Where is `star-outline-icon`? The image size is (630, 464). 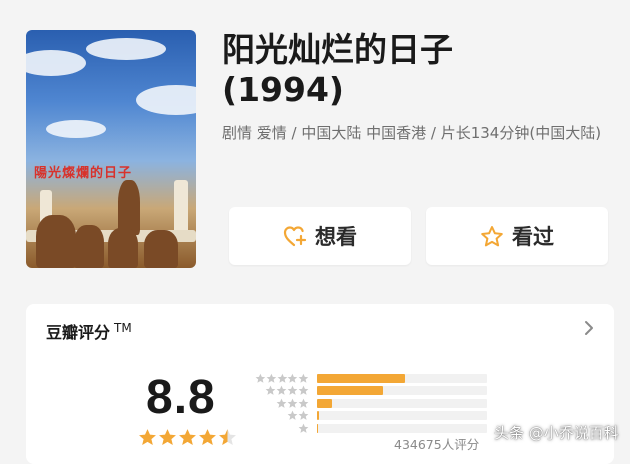 star-outline-icon is located at coordinates (492, 235).